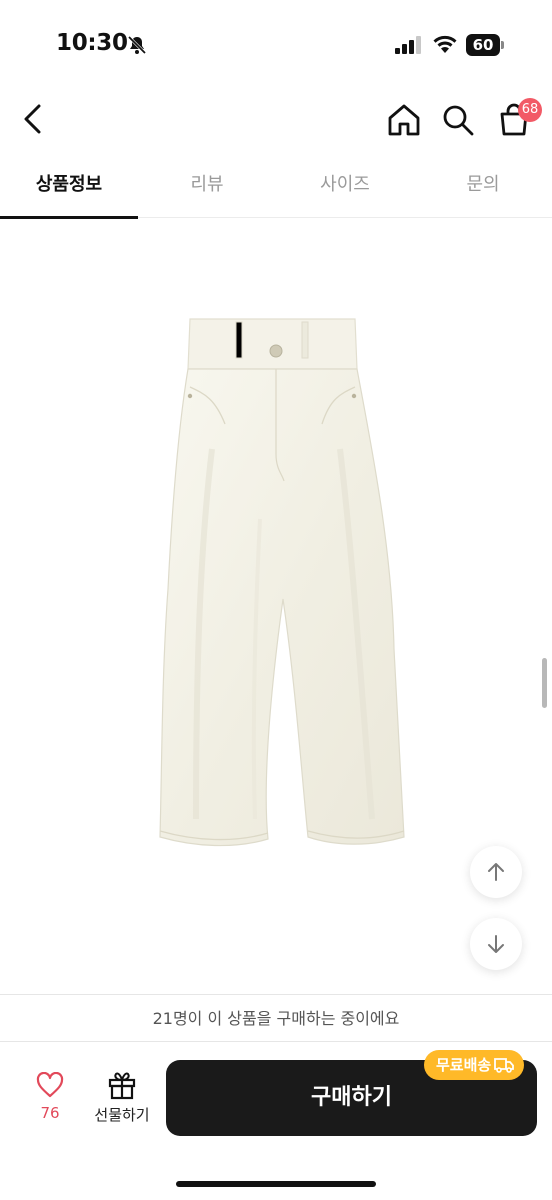  Describe the element at coordinates (207, 188) in the screenshot. I see `tab-reviews: 리뷰` at that location.